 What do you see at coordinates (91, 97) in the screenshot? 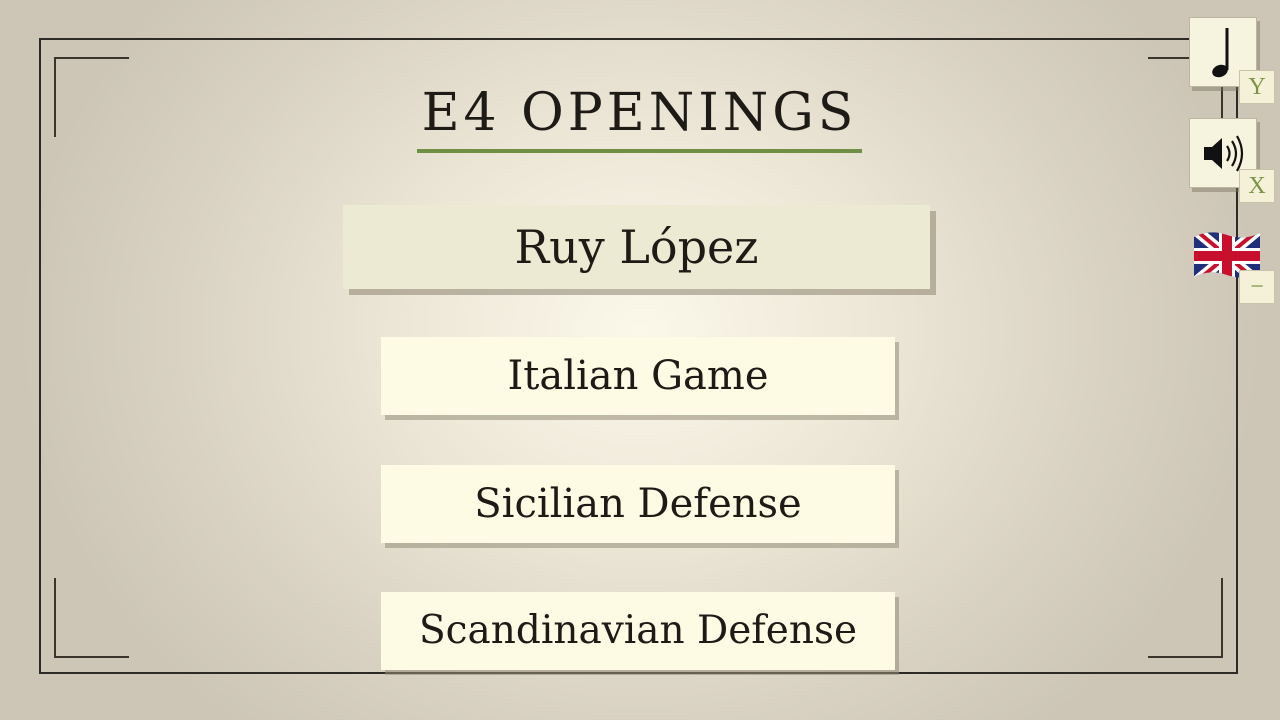
I see `corner-ornament-top-left` at bounding box center [91, 97].